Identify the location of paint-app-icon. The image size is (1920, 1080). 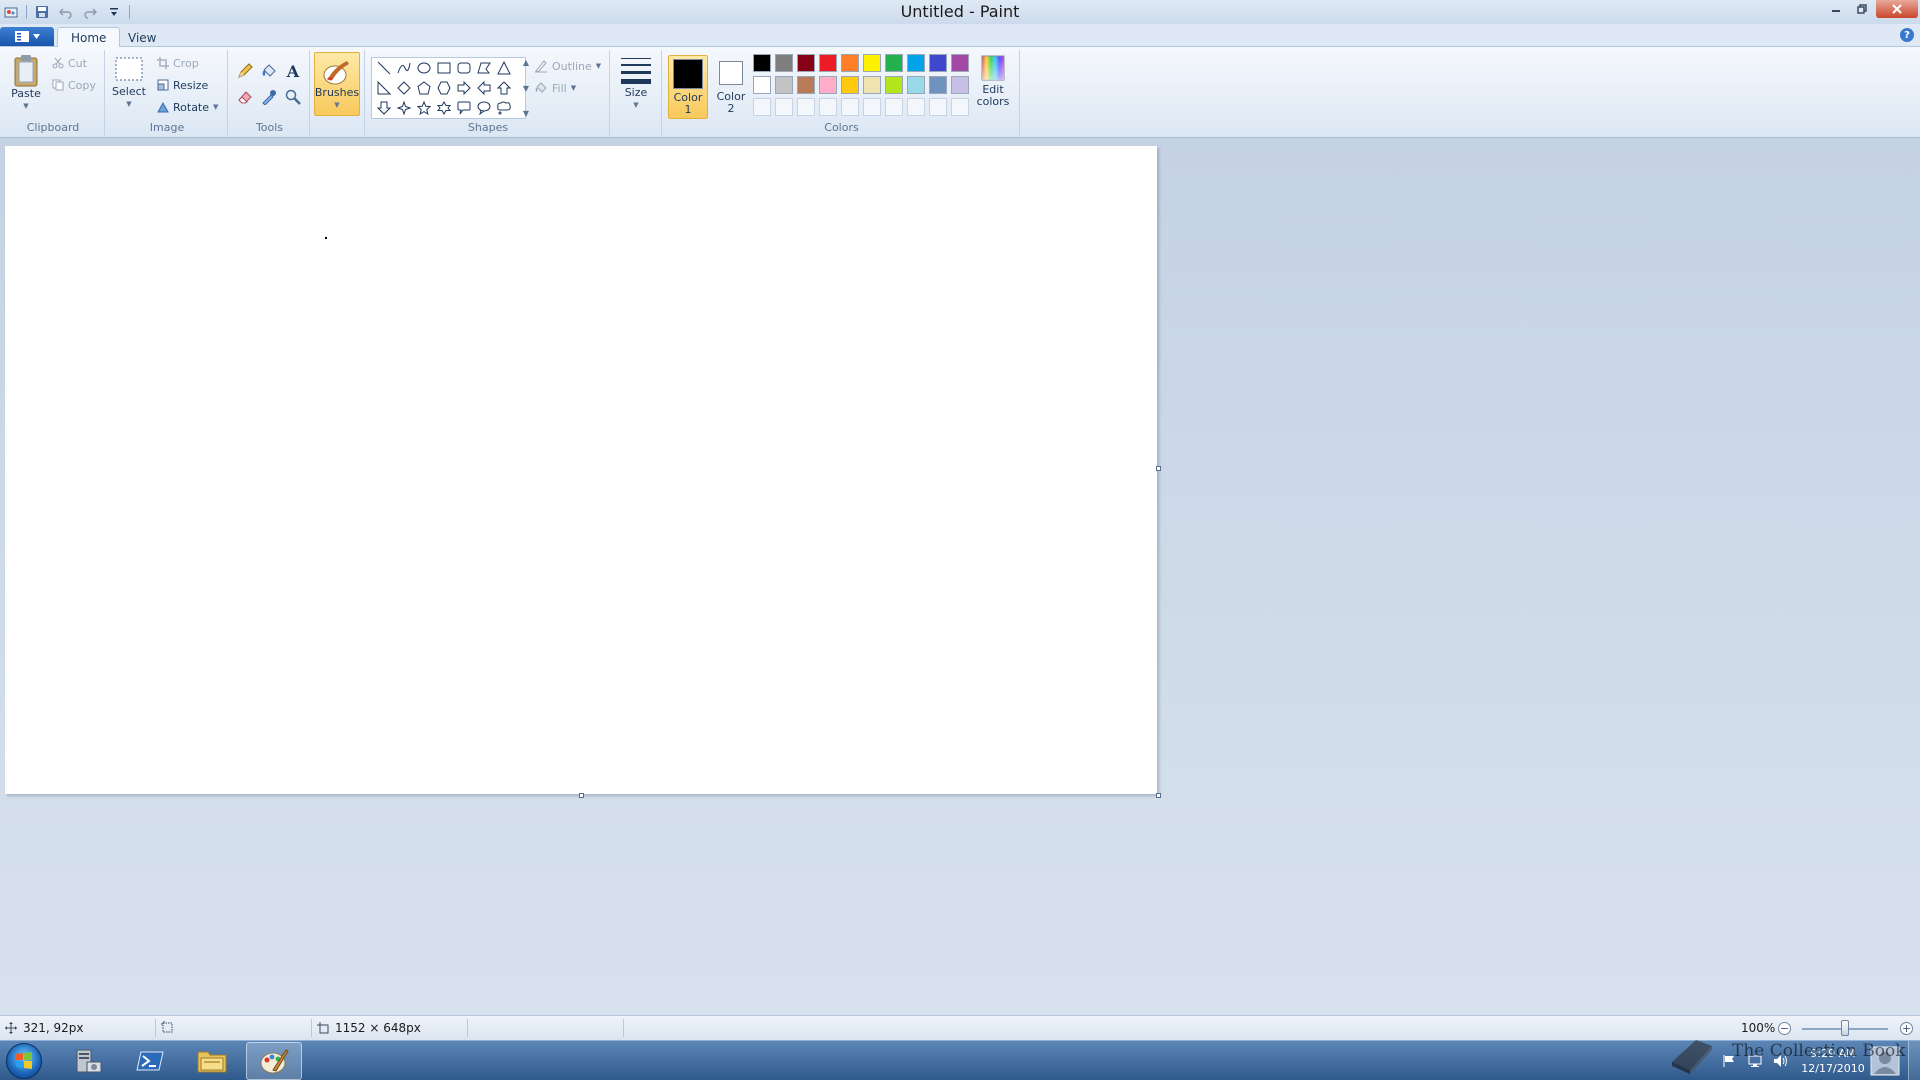
(11, 12).